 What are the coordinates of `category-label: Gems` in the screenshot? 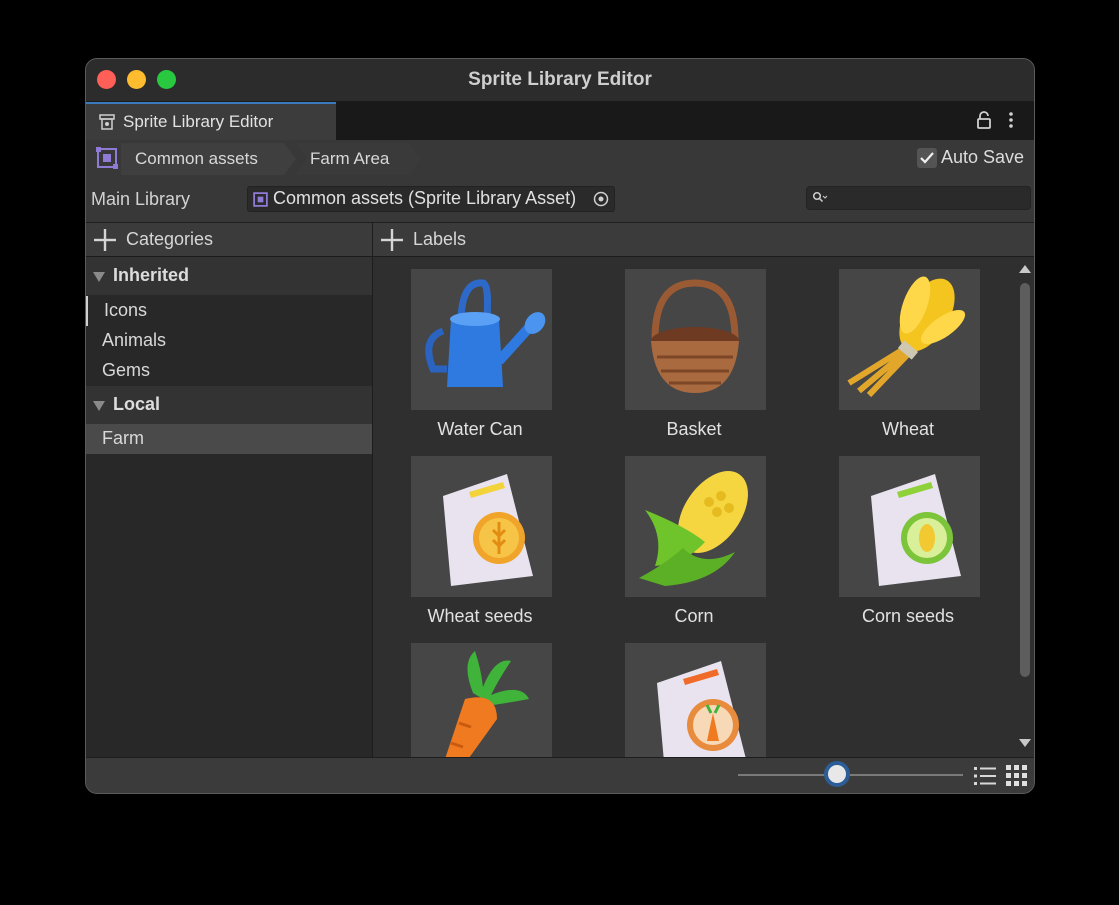 It's located at (126, 370).